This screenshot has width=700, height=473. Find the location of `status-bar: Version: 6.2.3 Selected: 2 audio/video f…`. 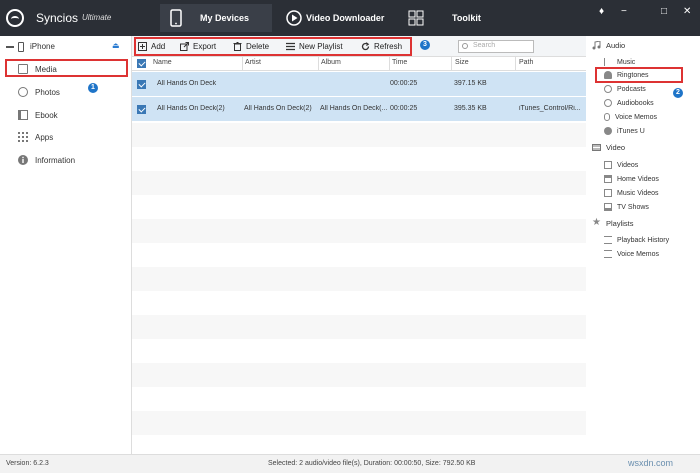

status-bar: Version: 6.2.3 Selected: 2 audio/video f… is located at coordinates (350, 463).